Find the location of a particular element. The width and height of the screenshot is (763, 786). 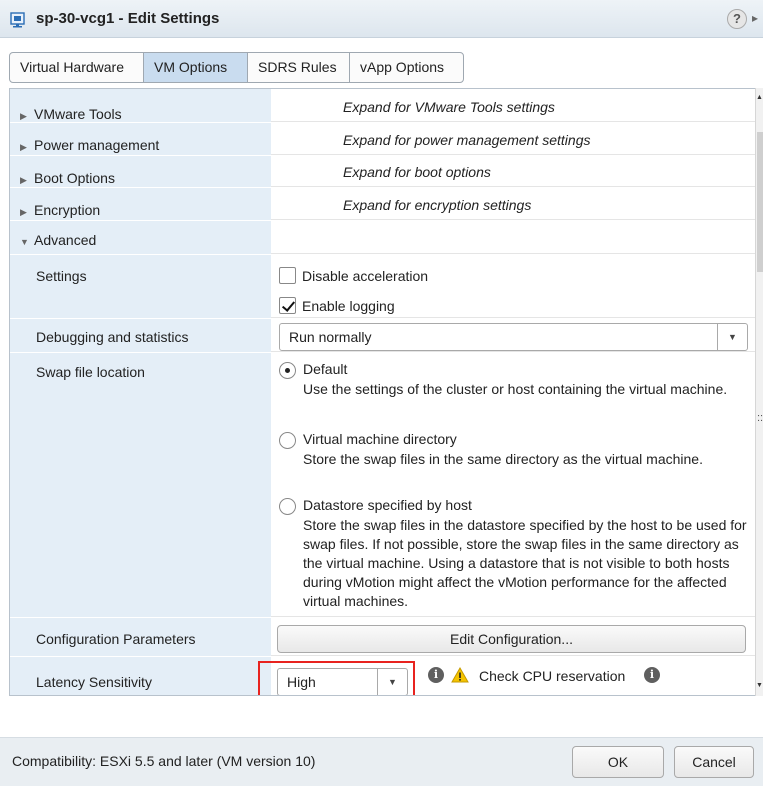

scroll-up-icon: ▲ is located at coordinates (759, 97).